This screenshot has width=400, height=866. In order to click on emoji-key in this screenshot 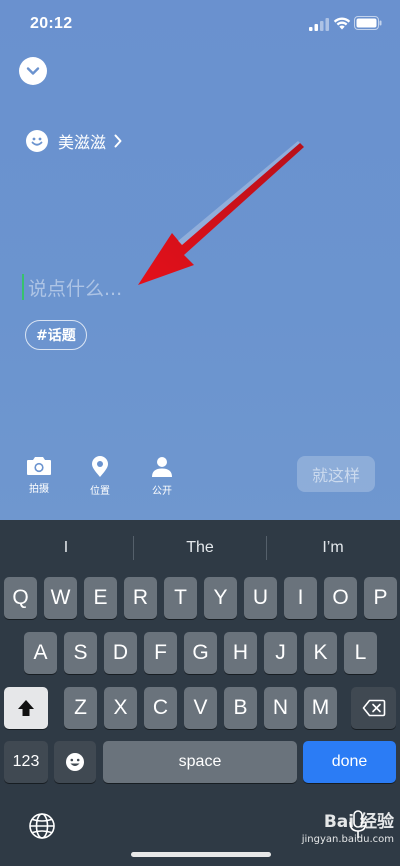, I will do `click(75, 762)`.